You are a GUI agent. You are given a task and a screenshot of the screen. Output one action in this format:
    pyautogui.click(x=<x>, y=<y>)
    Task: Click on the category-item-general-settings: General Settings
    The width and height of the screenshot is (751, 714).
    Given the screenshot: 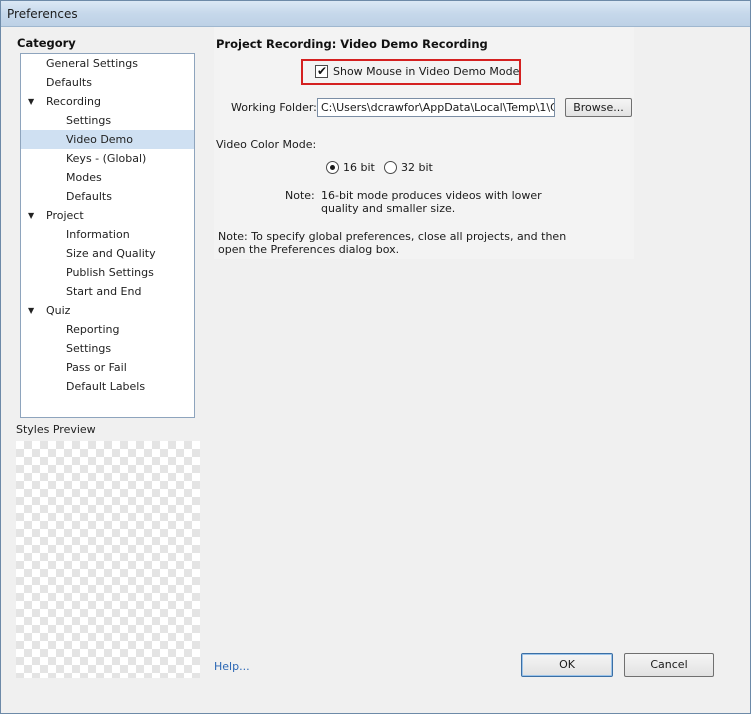 What is the action you would take?
    pyautogui.click(x=107, y=63)
    